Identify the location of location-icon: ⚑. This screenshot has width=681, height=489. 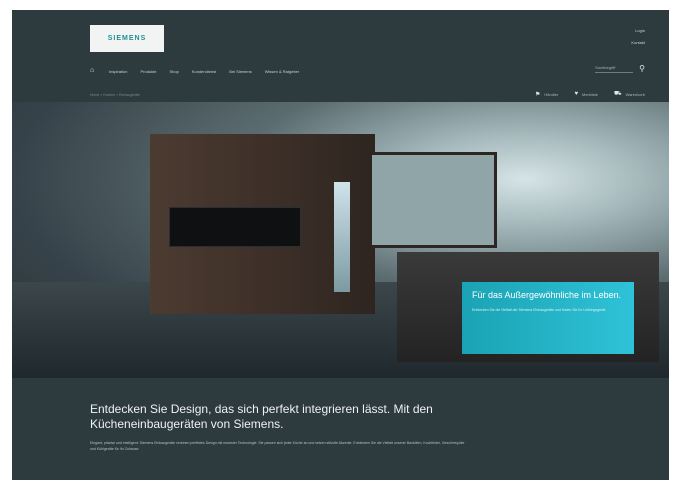
(538, 94).